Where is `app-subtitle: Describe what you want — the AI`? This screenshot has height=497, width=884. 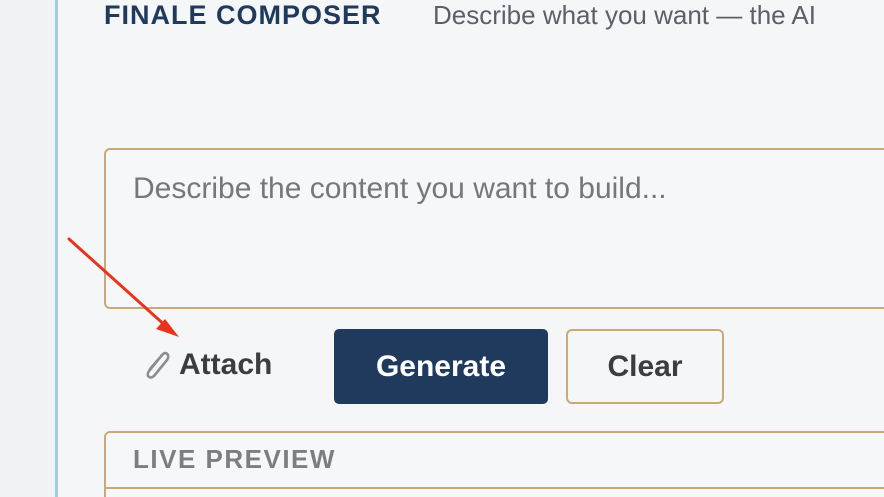 app-subtitle: Describe what you want — the AI is located at coordinates (624, 15).